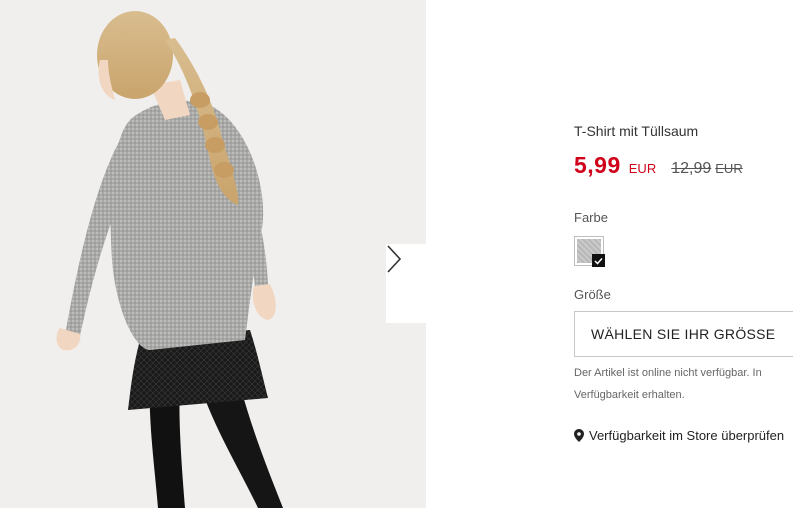 The height and width of the screenshot is (508, 793). What do you see at coordinates (658, 165) in the screenshot?
I see `price-row: 5,99 EUR 12,99 EUR` at bounding box center [658, 165].